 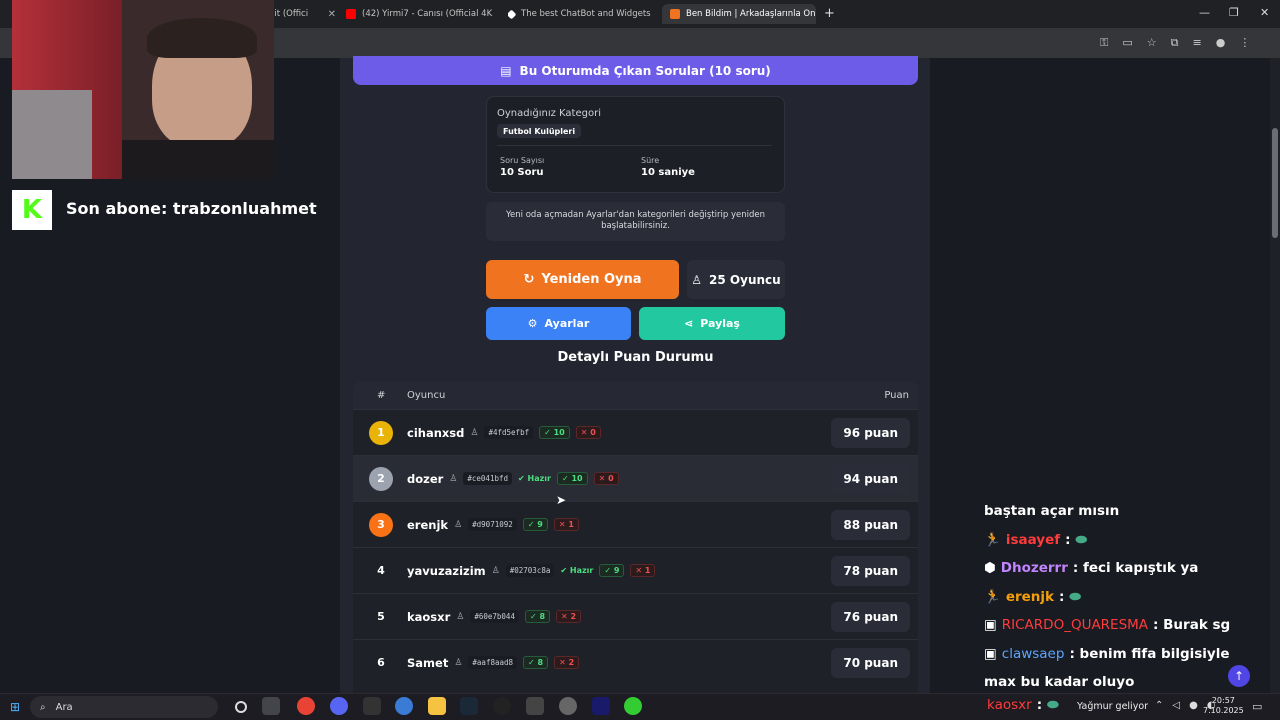 I want to click on question-count-label: Soru Sayısı, so click(x=522, y=160).